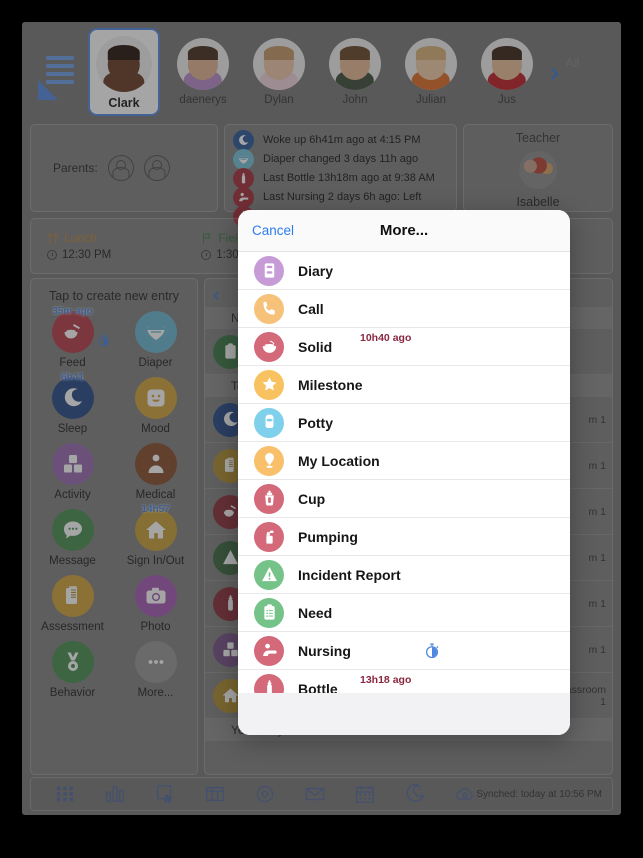 The width and height of the screenshot is (643, 858). Describe the element at coordinates (404, 575) in the screenshot. I see `modal-item-incident-report: Incident Report` at that location.